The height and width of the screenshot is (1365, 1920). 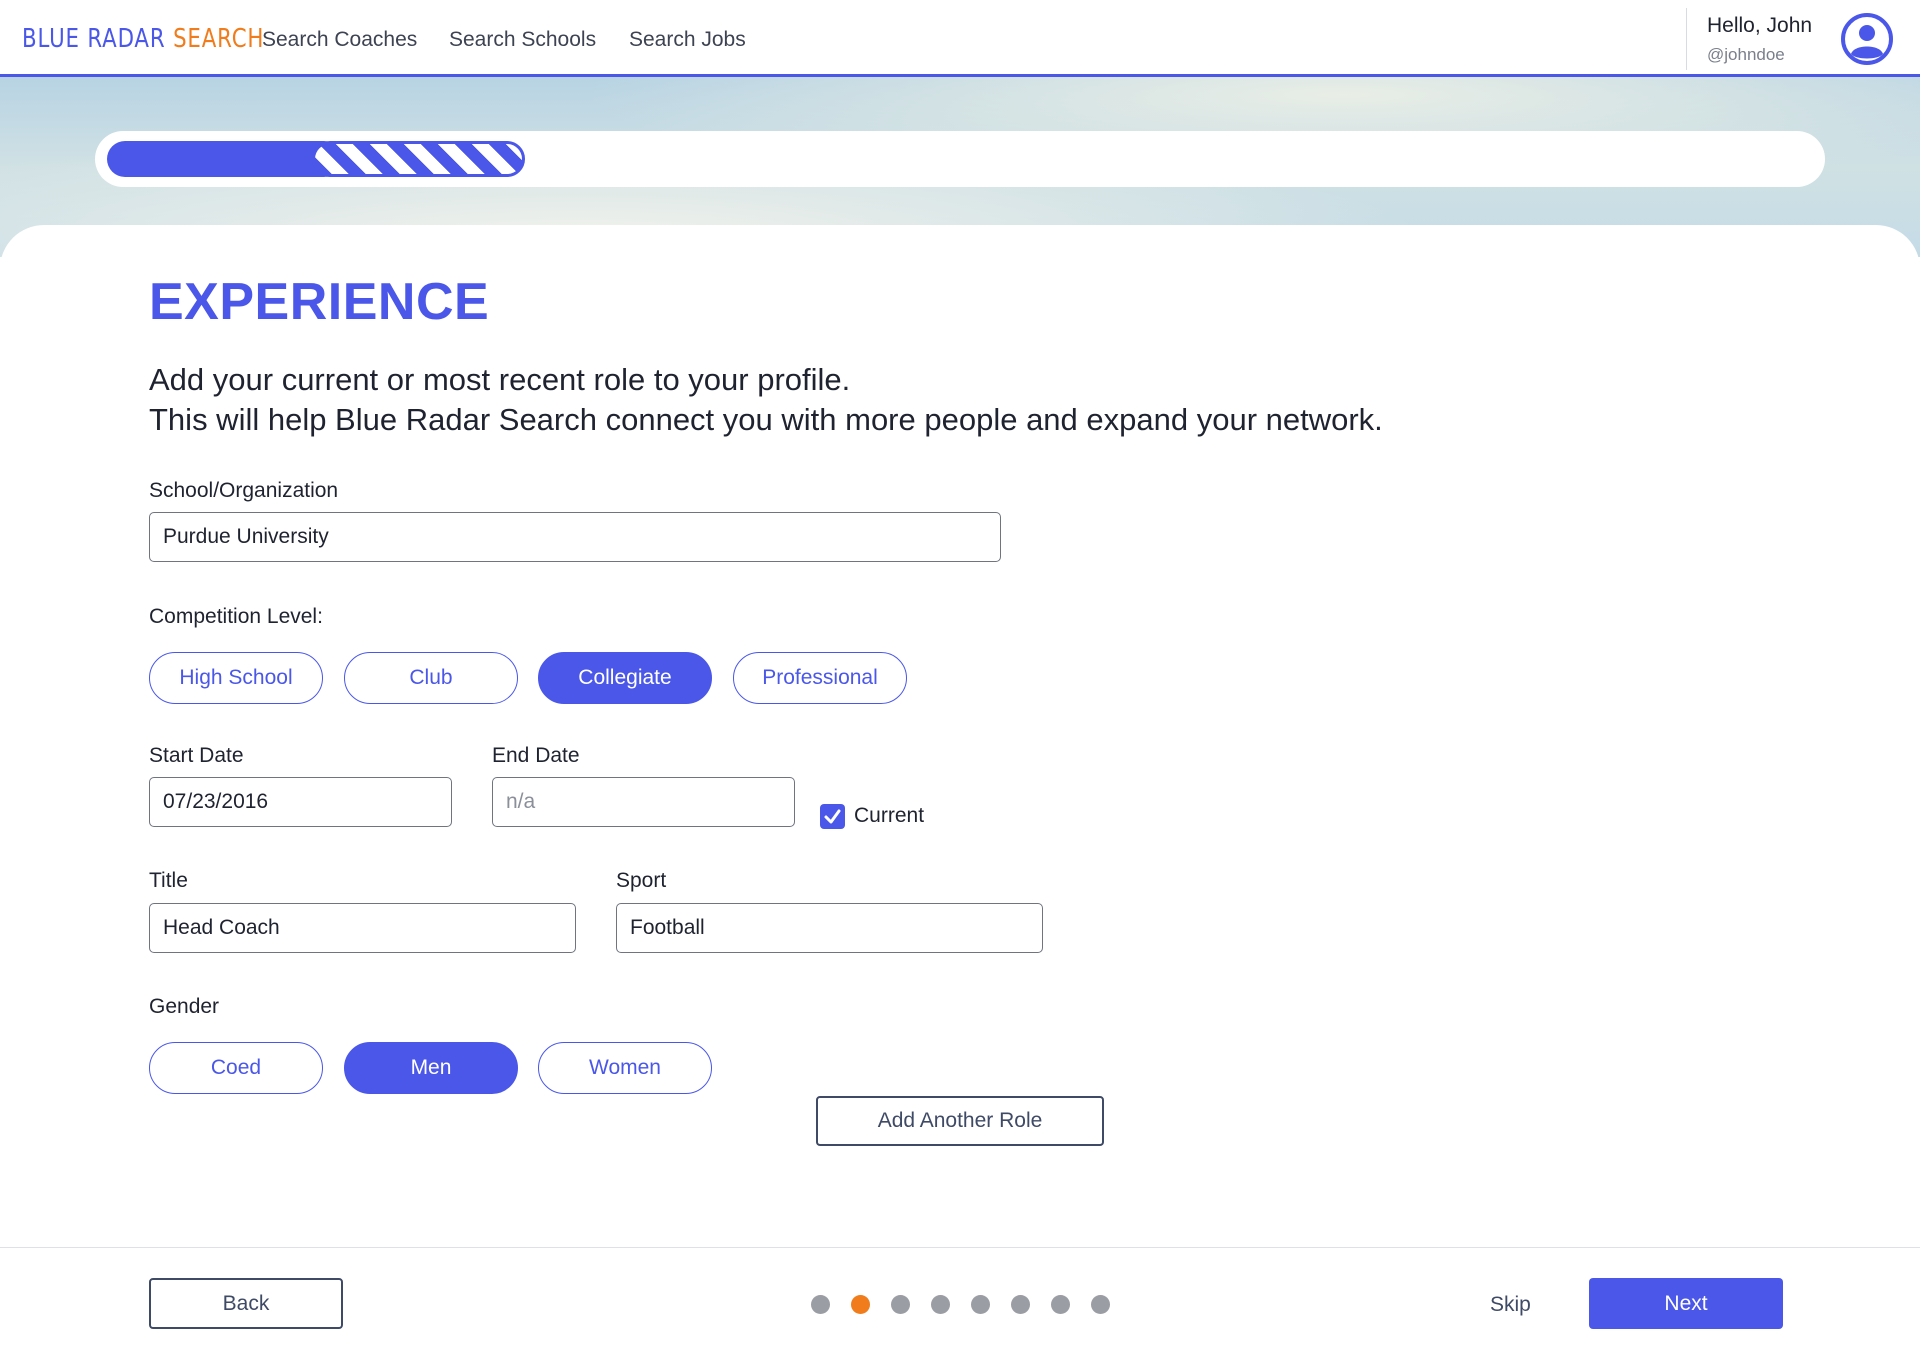 I want to click on start-date-input, so click(x=300, y=802).